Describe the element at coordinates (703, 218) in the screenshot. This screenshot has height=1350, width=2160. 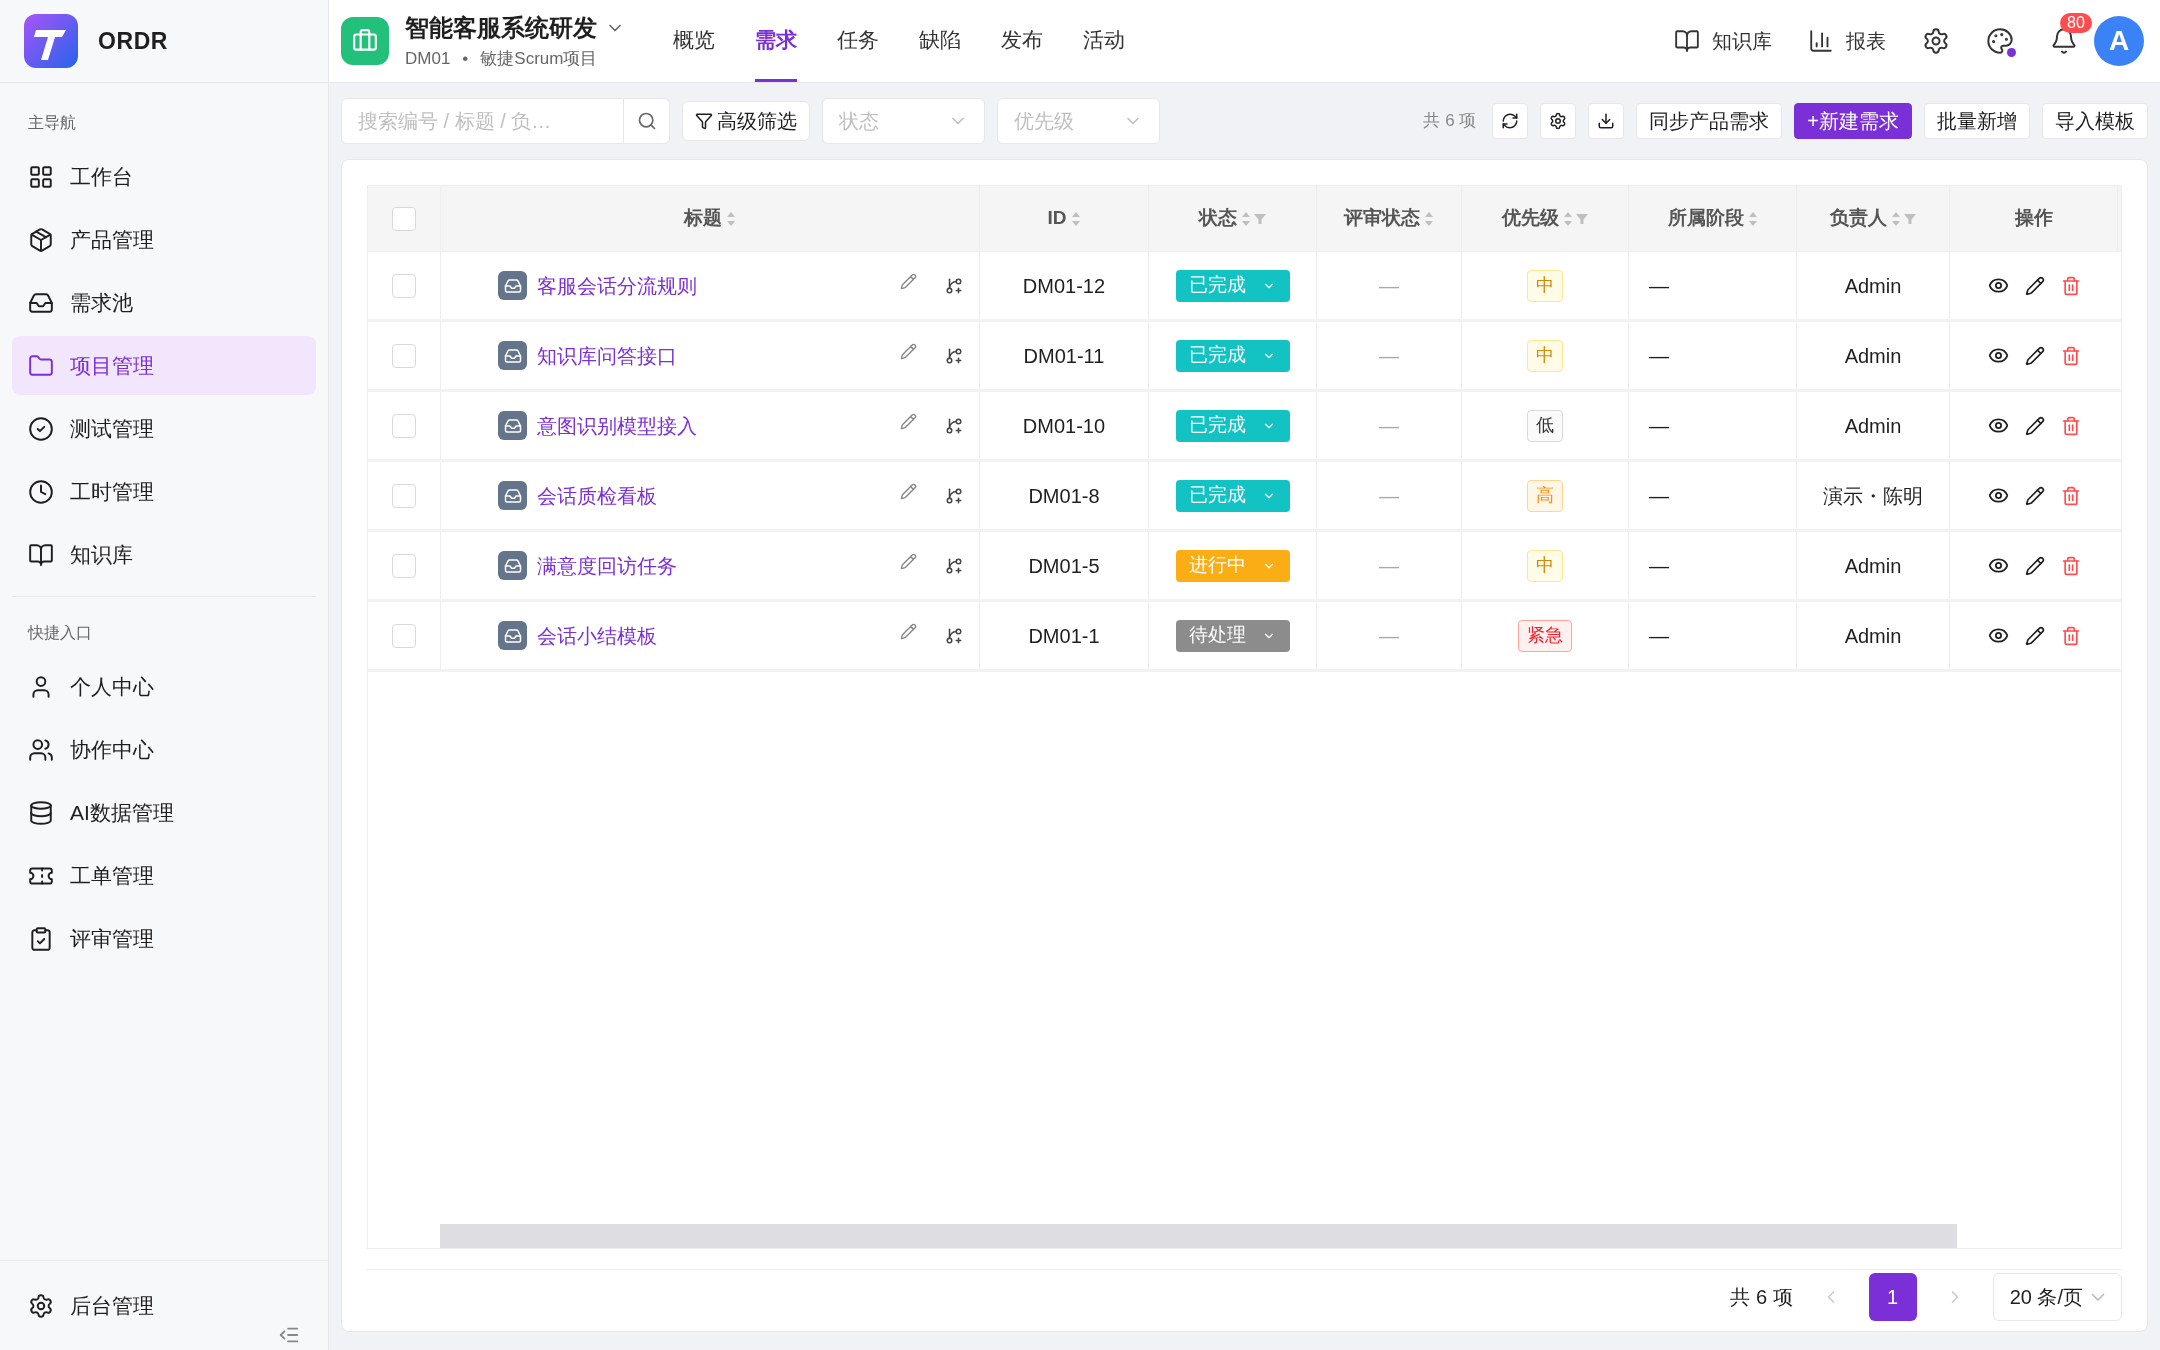
I see `column-header: 标题` at that location.